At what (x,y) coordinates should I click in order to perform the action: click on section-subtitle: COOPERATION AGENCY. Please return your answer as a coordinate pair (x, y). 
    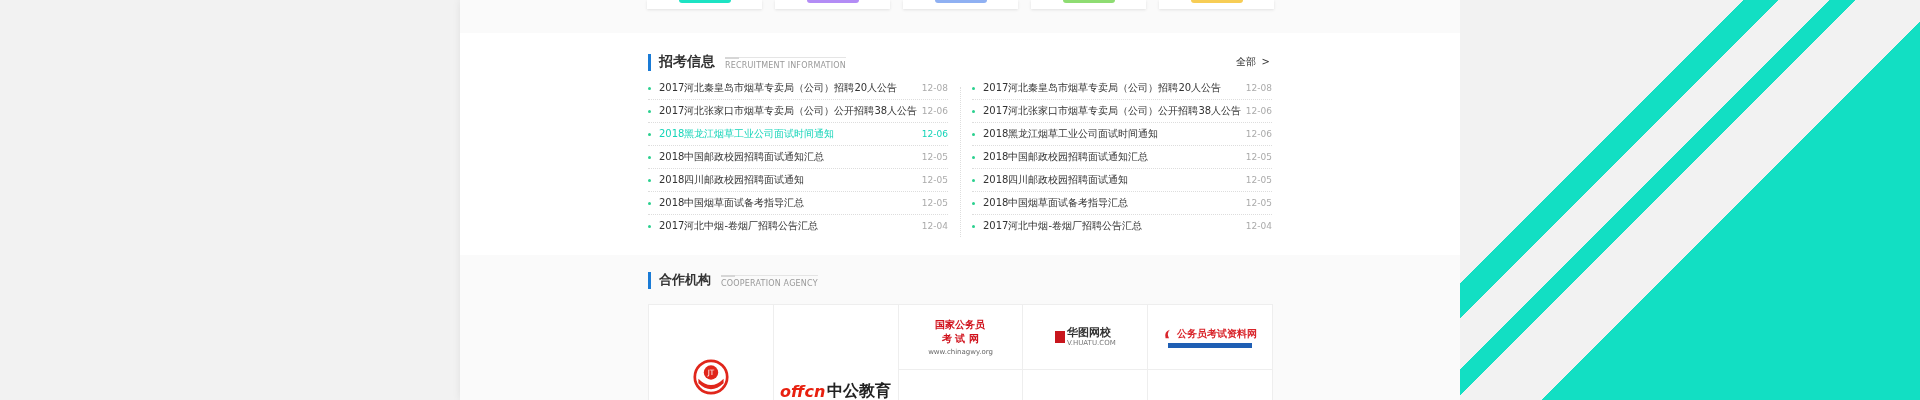
    Looking at the image, I should click on (769, 283).